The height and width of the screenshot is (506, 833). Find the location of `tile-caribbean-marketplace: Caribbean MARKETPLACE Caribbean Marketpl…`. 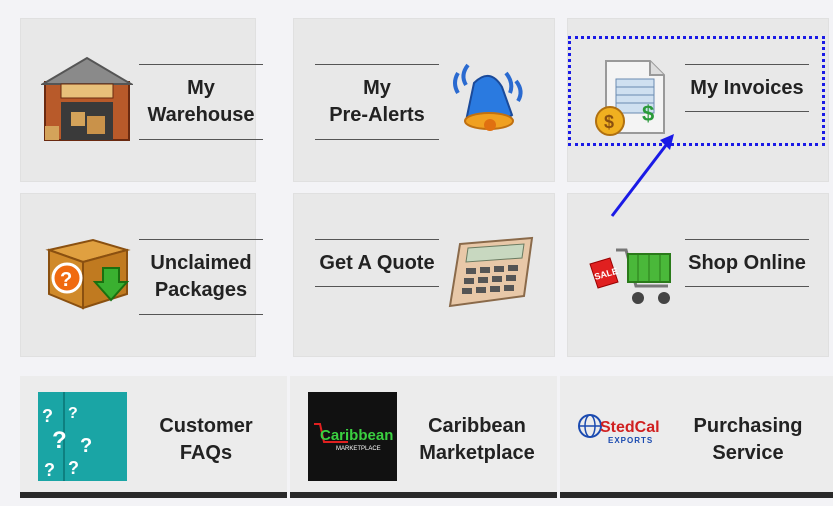

tile-caribbean-marketplace: Caribbean MARKETPLACE Caribbean Marketpl… is located at coordinates (423, 437).